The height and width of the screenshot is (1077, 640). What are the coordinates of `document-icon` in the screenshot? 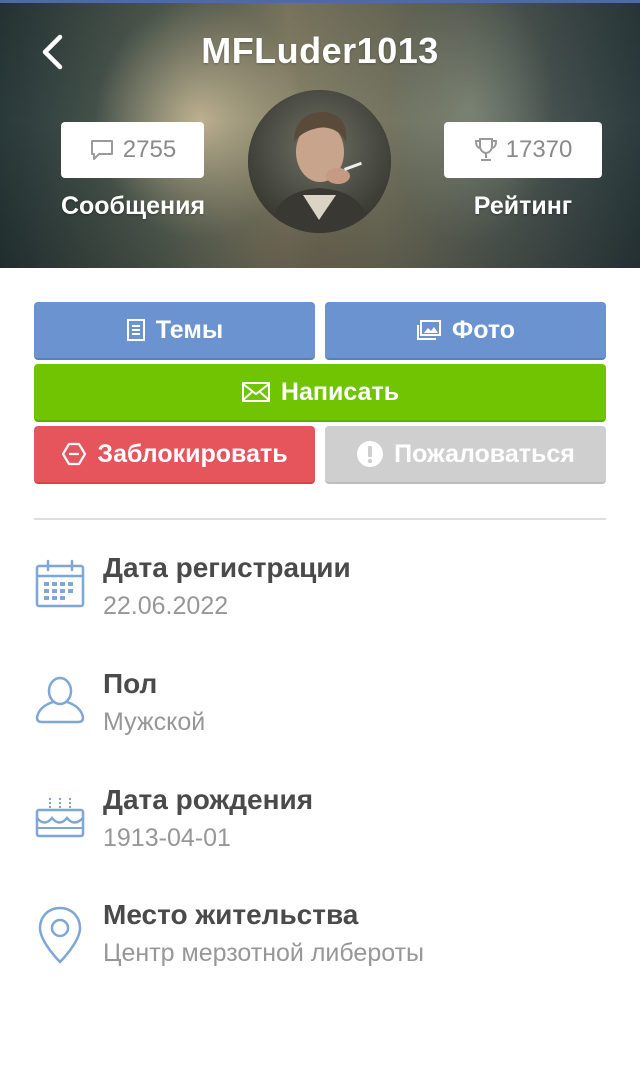 It's located at (135, 330).